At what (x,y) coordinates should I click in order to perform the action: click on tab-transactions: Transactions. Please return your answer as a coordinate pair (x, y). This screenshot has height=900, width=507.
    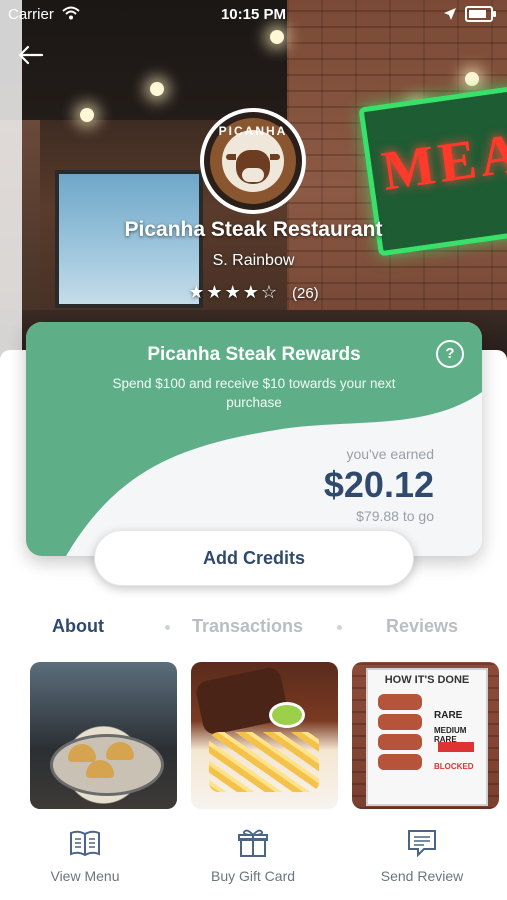
    Looking at the image, I should click on (247, 626).